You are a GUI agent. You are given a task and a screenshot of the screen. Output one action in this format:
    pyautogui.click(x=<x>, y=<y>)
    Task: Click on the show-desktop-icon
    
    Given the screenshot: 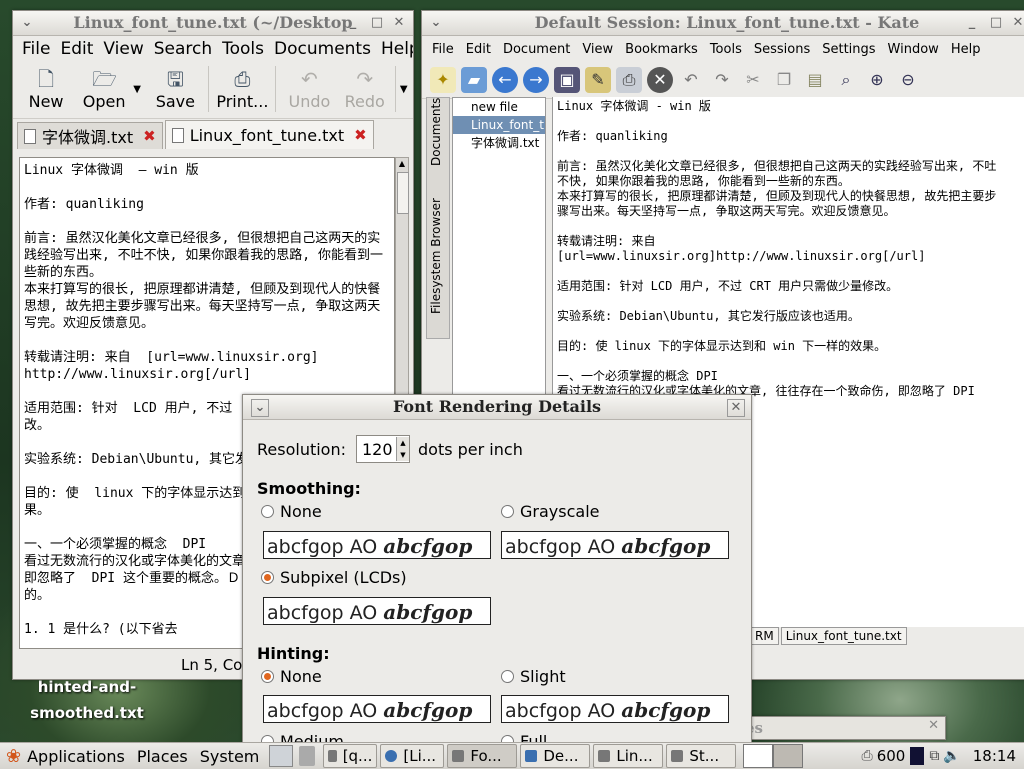 What is the action you would take?
    pyautogui.click(x=281, y=756)
    